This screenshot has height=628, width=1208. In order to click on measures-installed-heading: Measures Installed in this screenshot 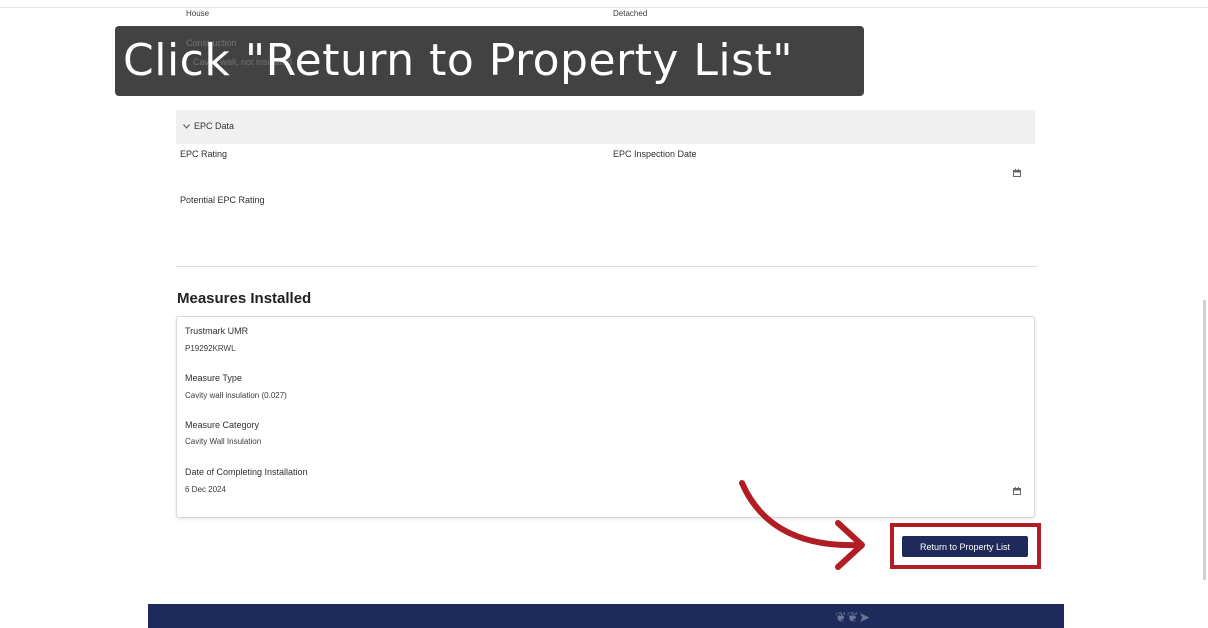, I will do `click(244, 298)`.